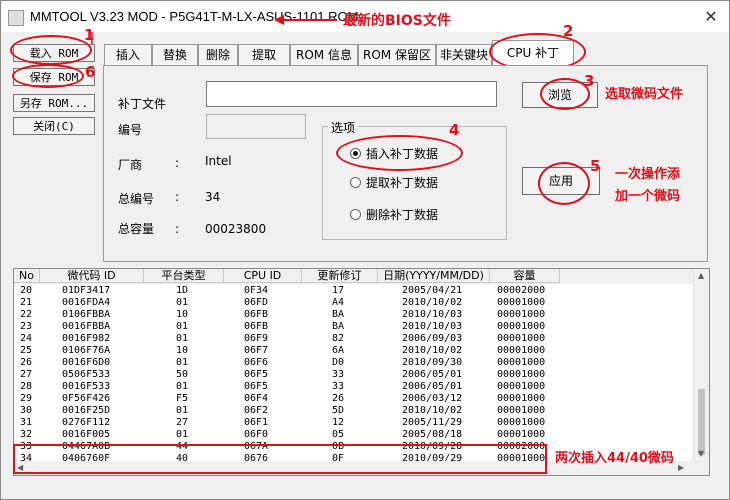 The image size is (730, 500). Describe the element at coordinates (354, 387) in the screenshot. I see `table-row: 28 0016F533 01 06F5 33 2006/05/01 00001000` at that location.